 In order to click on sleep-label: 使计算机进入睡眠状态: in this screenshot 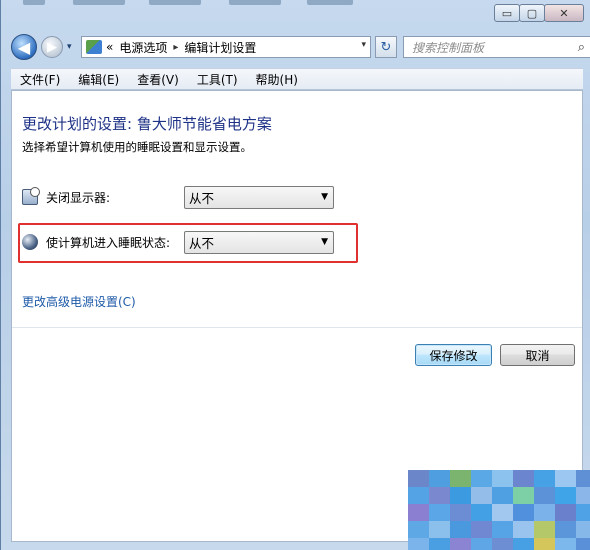, I will do `click(108, 242)`.